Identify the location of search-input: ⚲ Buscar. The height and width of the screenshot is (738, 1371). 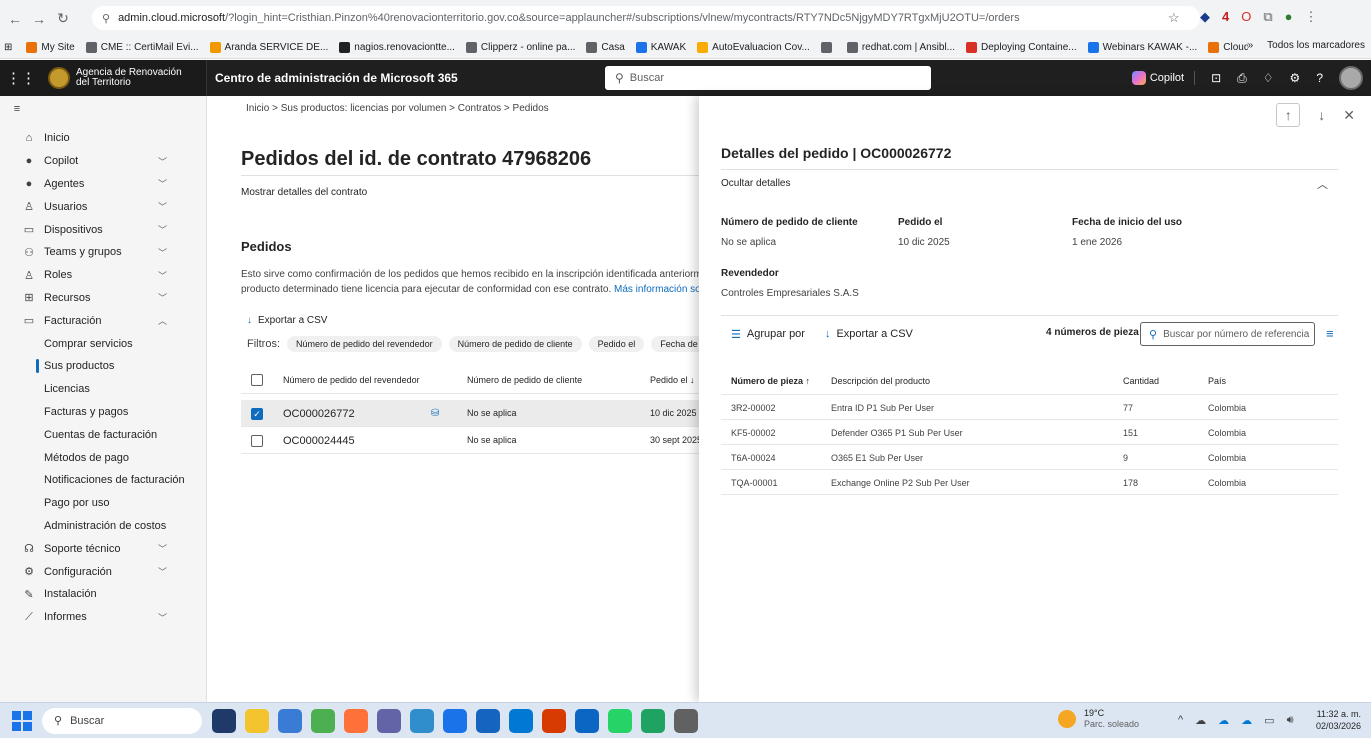
(768, 78).